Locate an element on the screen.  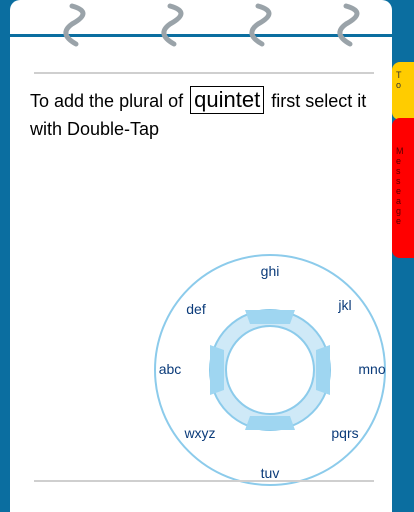
side-tab-yellow: T o is located at coordinates (403, 91).